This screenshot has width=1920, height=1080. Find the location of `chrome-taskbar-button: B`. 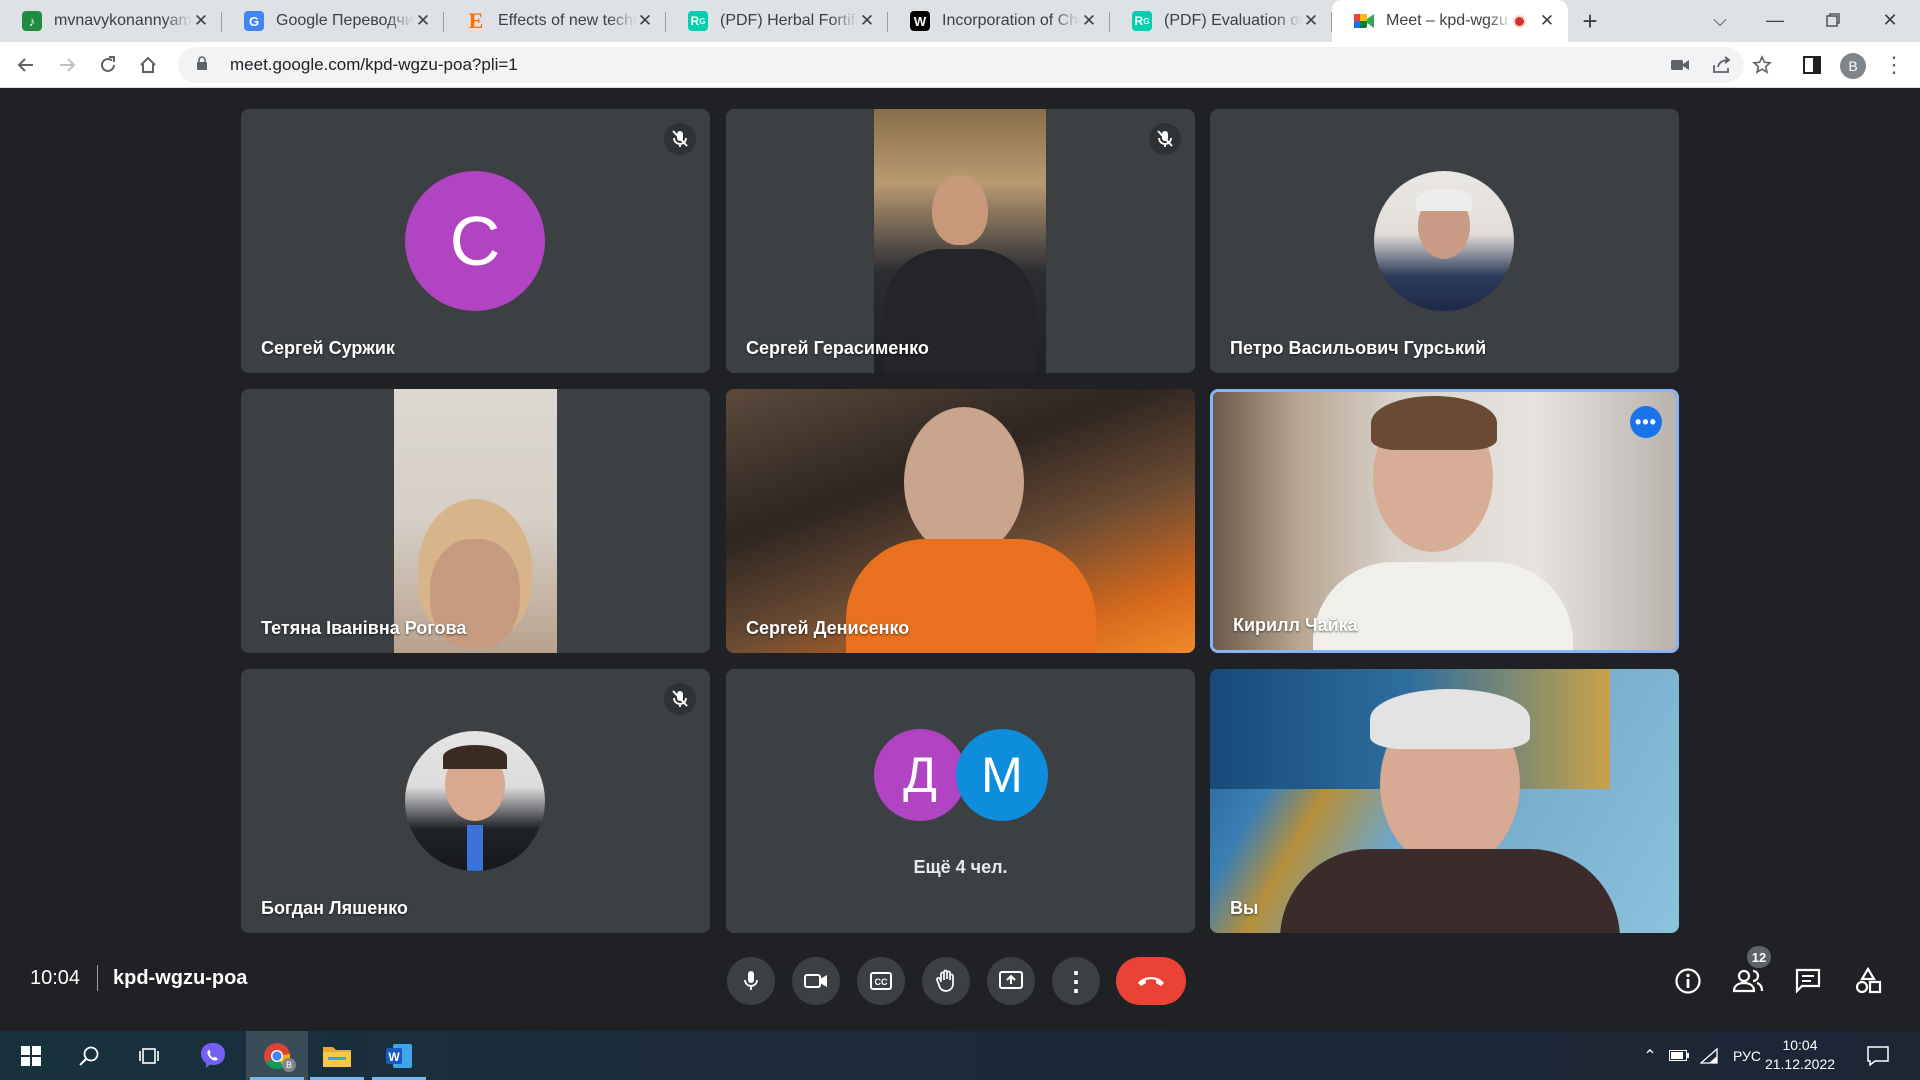

chrome-taskbar-button: B is located at coordinates (277, 1055).